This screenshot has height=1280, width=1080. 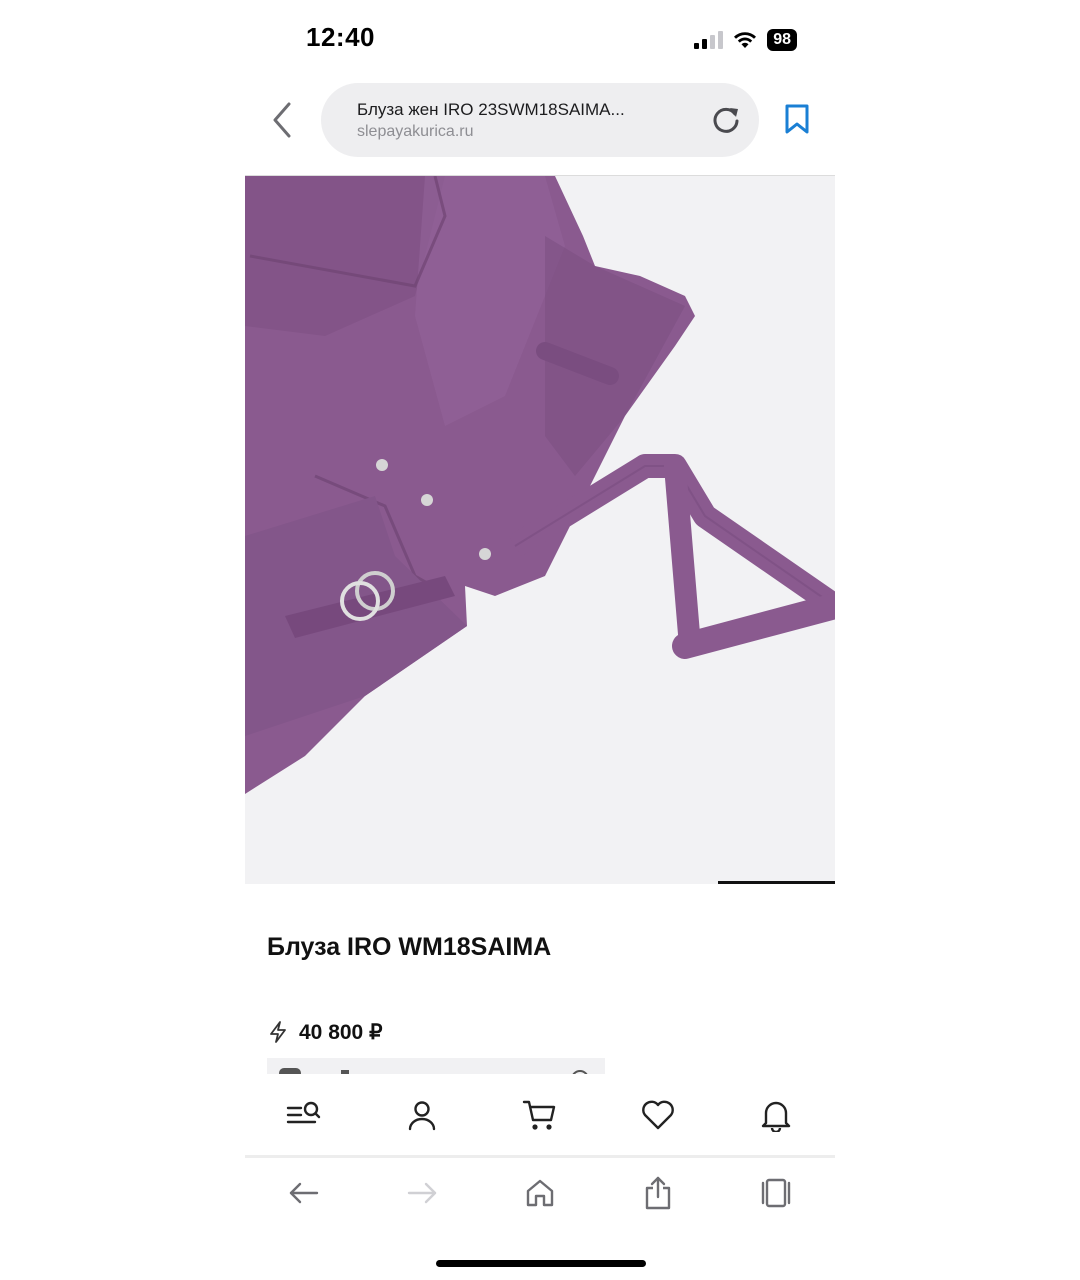 I want to click on reload-icon, so click(x=726, y=120).